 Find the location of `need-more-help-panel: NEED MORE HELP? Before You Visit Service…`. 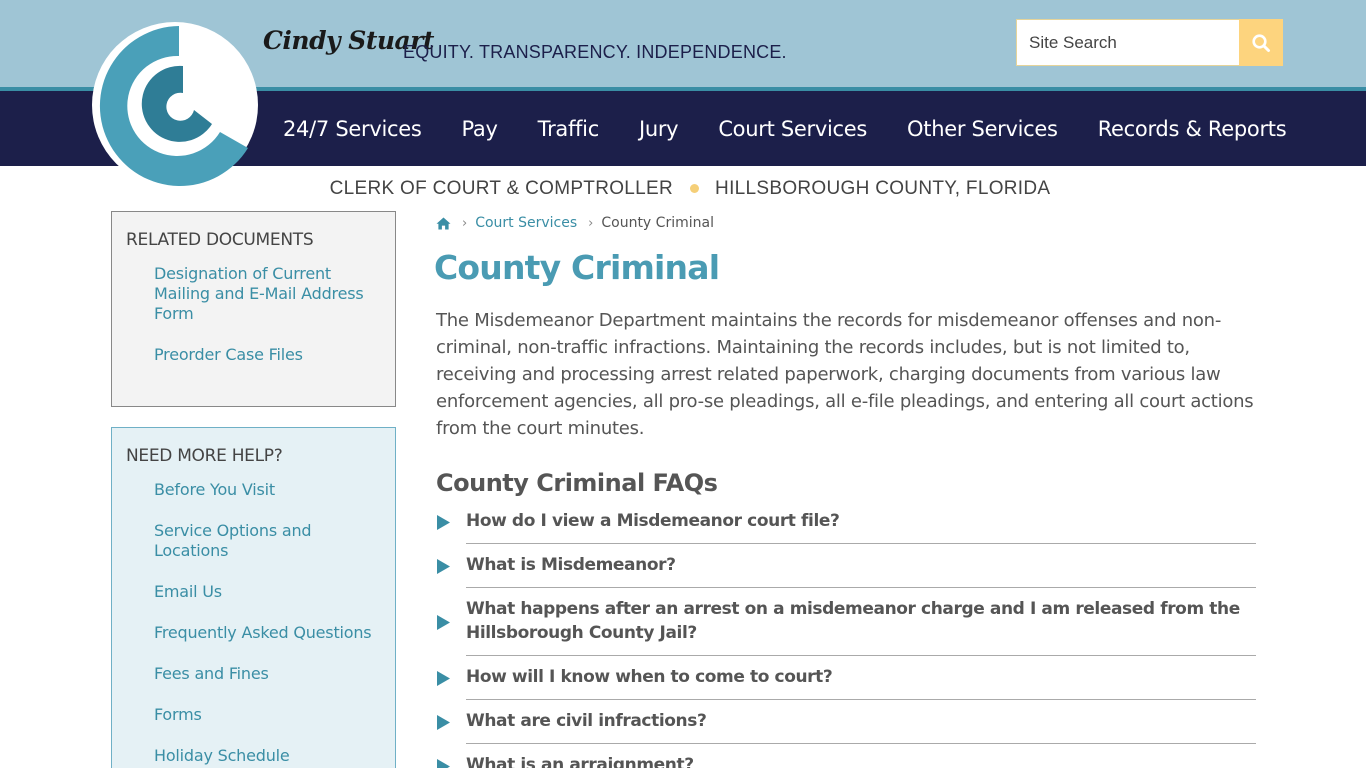

need-more-help-panel: NEED MORE HELP? Before You Visit Service… is located at coordinates (253, 597).